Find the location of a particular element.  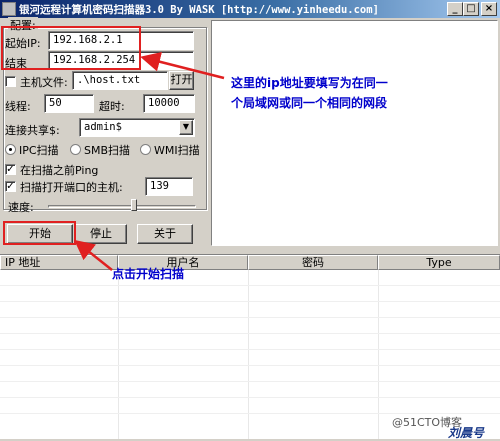

wmi-label: WMI扫描 is located at coordinates (177, 150).